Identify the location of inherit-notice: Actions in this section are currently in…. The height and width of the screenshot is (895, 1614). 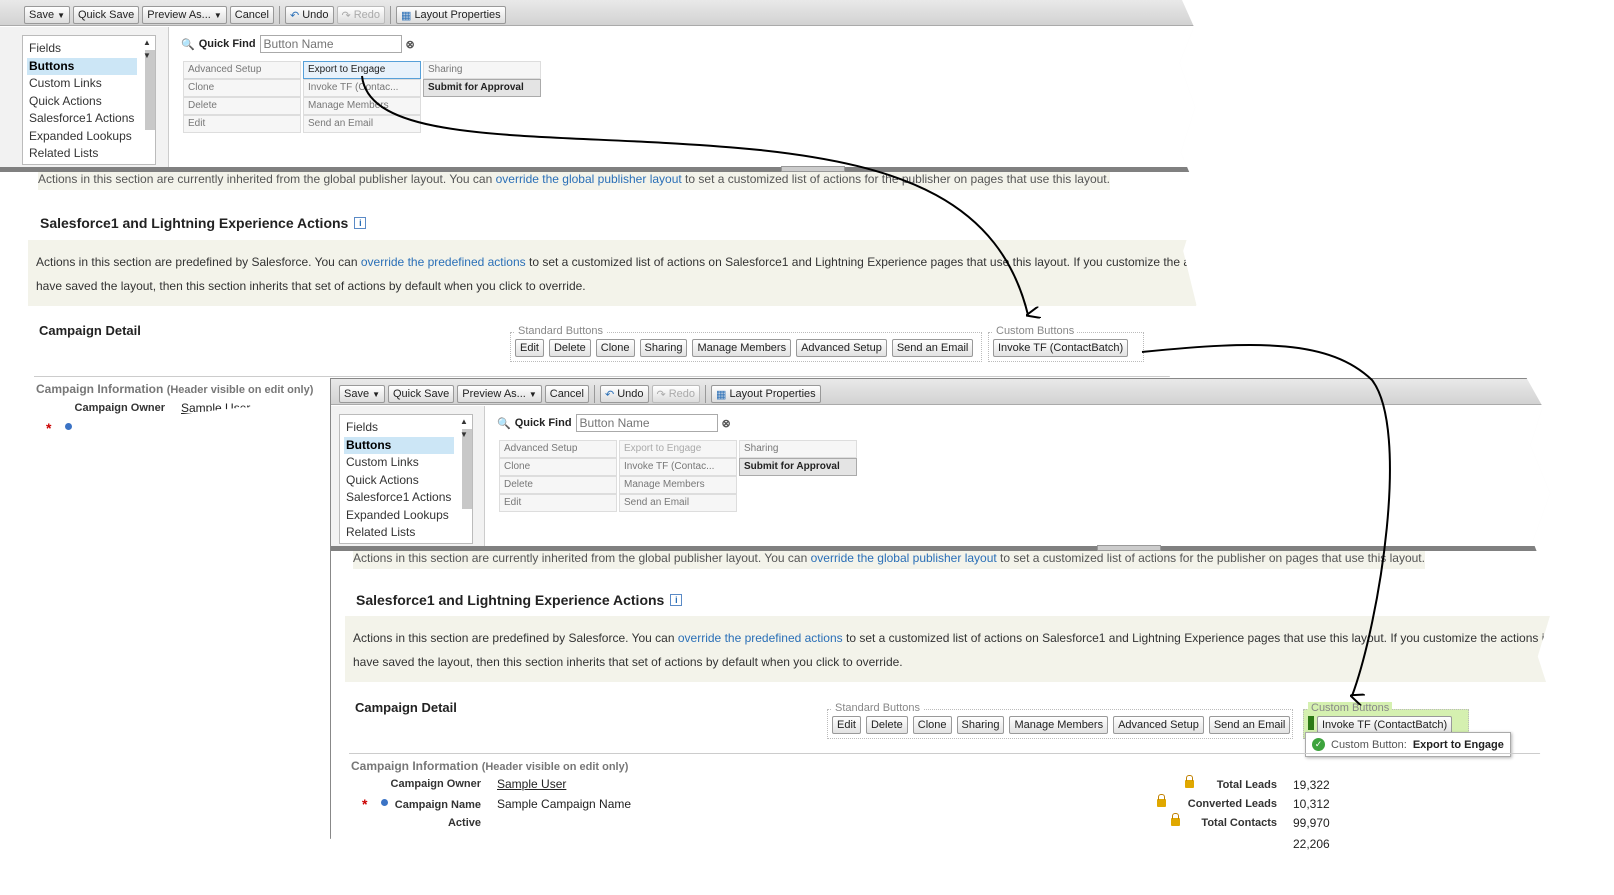
(889, 560).